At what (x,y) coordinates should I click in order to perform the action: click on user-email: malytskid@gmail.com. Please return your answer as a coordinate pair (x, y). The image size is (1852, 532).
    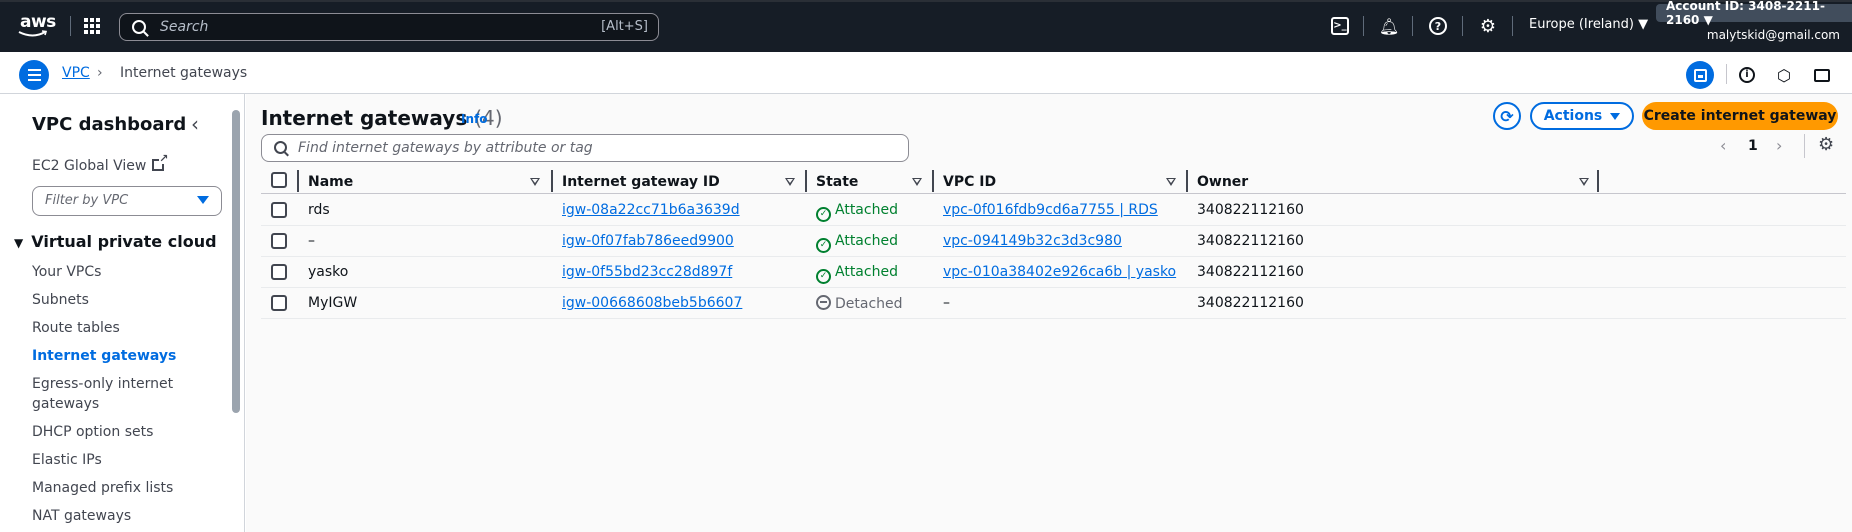
    Looking at the image, I should click on (1773, 35).